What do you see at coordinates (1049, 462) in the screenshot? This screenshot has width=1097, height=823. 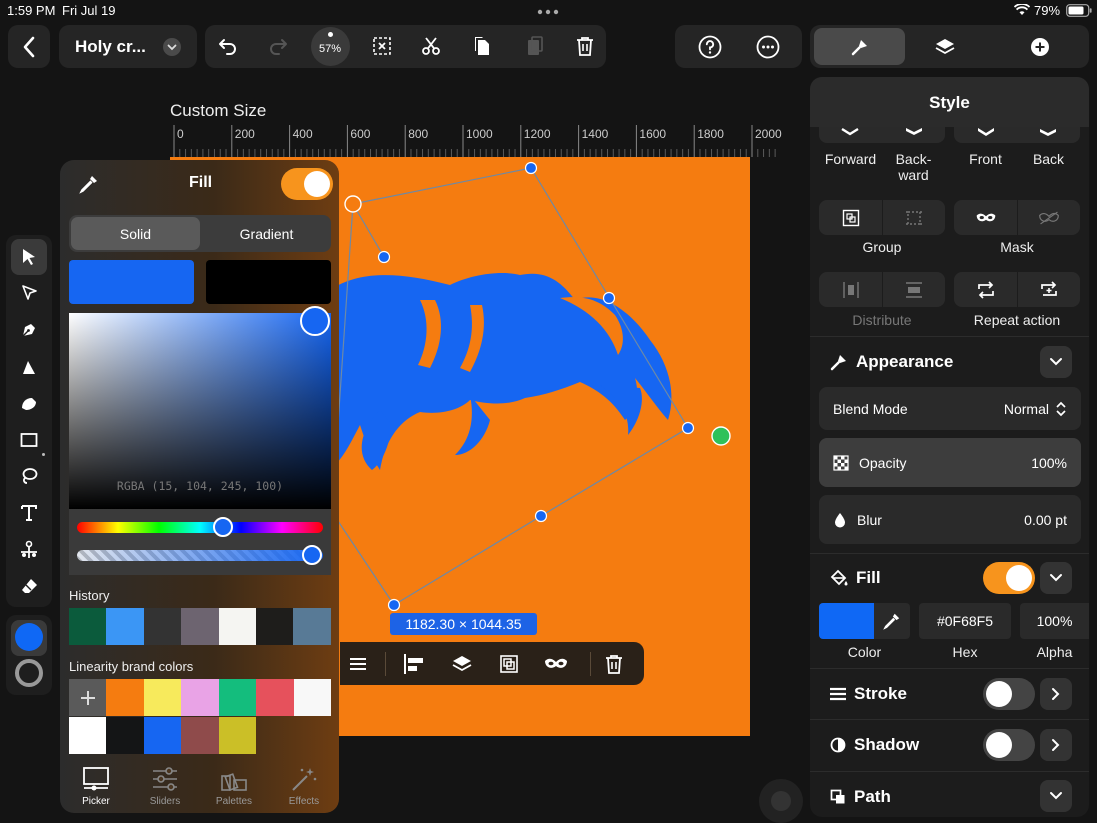 I see `opacity-value: 100%` at bounding box center [1049, 462].